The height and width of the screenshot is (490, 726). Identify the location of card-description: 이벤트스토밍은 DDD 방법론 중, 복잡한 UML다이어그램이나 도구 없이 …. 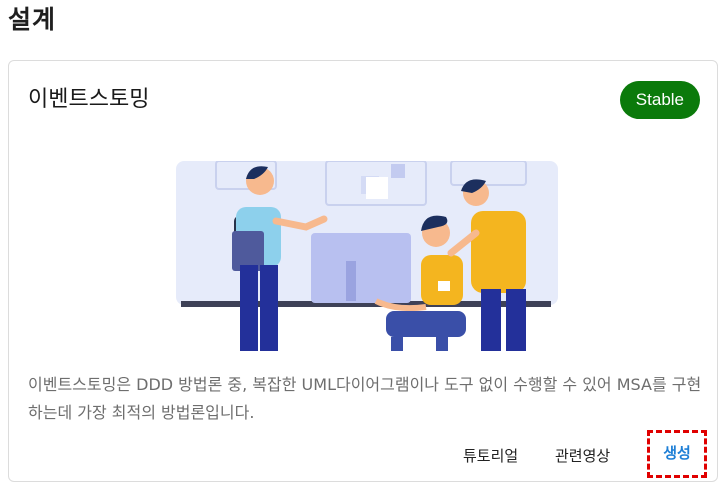
(365, 398).